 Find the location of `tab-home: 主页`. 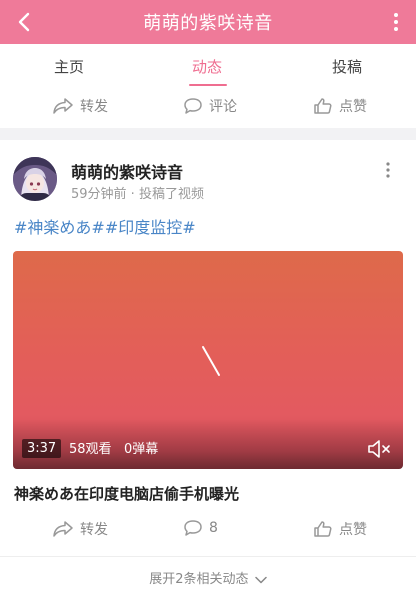

tab-home: 主页 is located at coordinates (69, 66).